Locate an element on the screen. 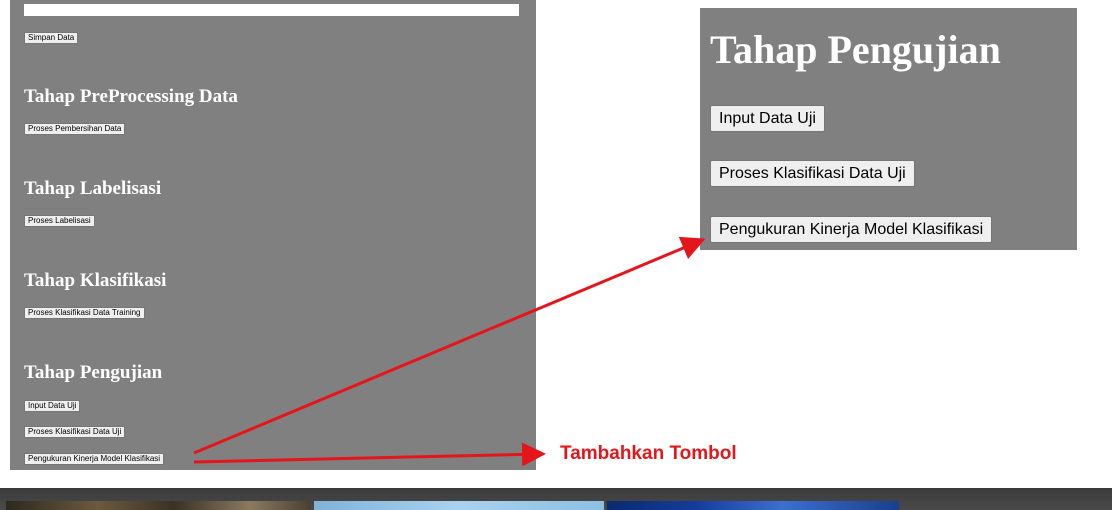 This screenshot has width=1112, height=510. heading-preprocessing: Tahap PreProcessing Data is located at coordinates (131, 96).